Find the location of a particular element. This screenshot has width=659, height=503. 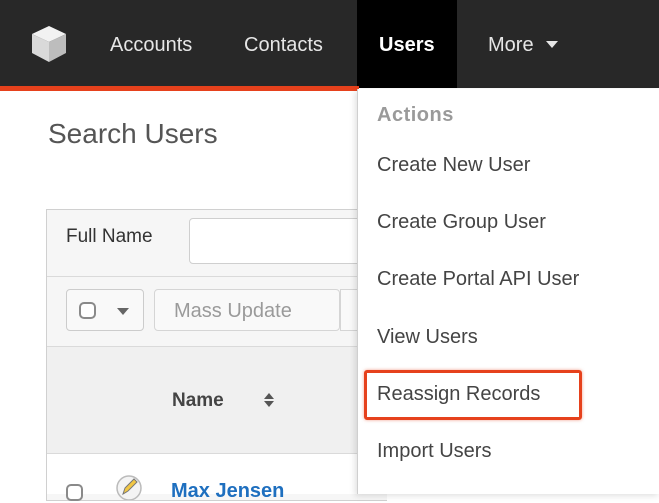

nav-contacts: Contacts is located at coordinates (283, 44).